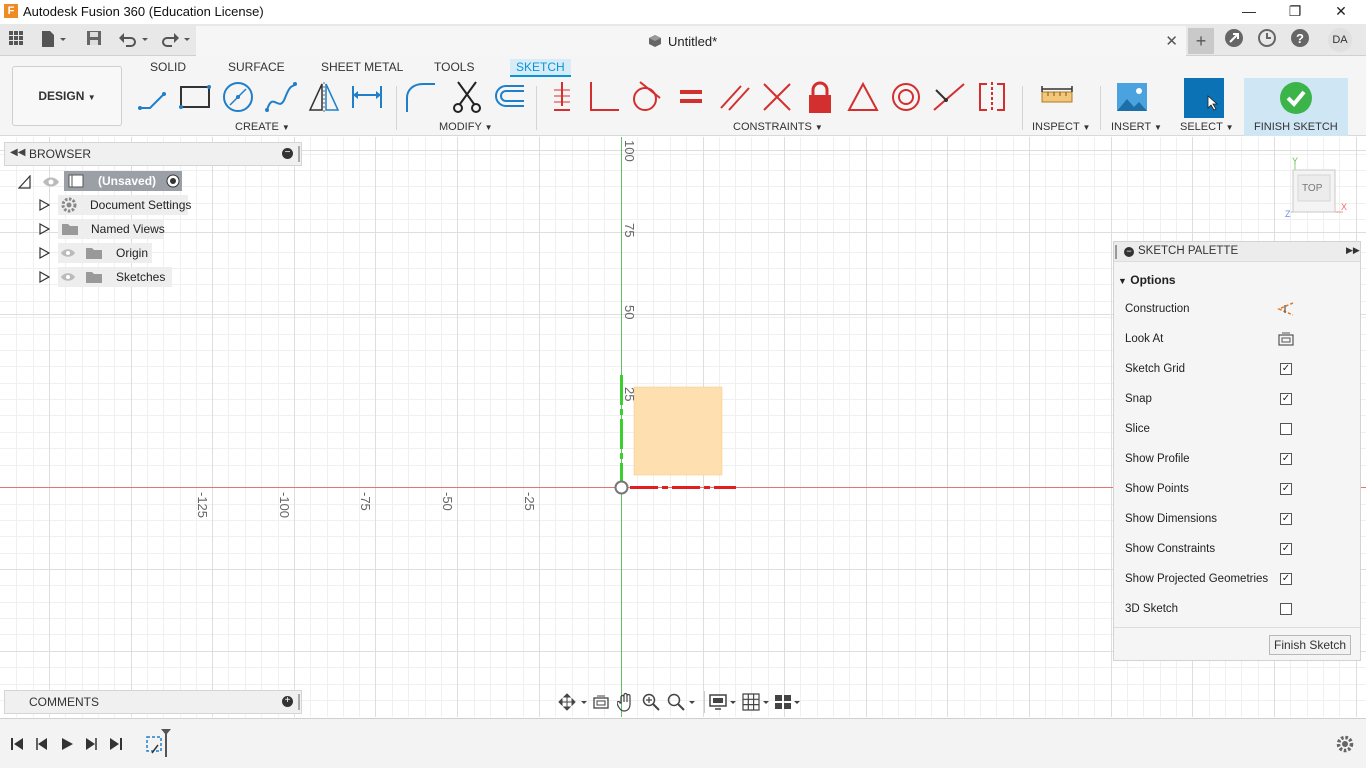  I want to click on finish-sketch-ribbon-button: FINISH SKETCH ▼, so click(1296, 111).